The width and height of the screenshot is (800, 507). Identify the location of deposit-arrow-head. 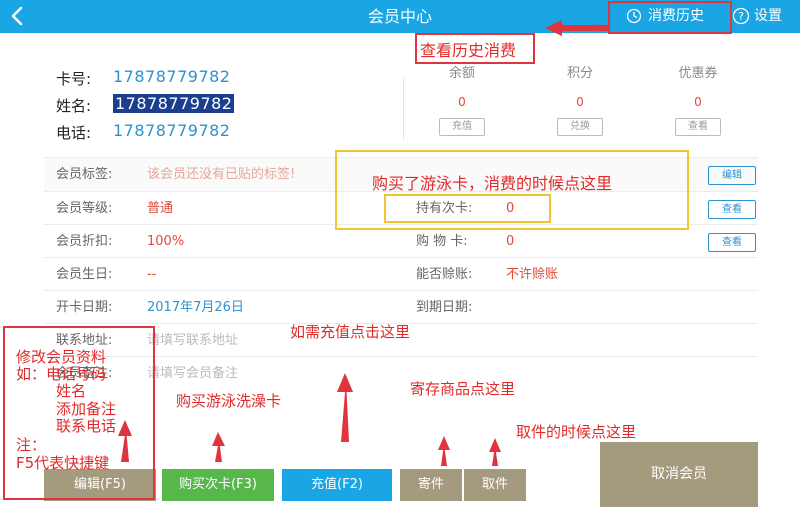
(444, 443).